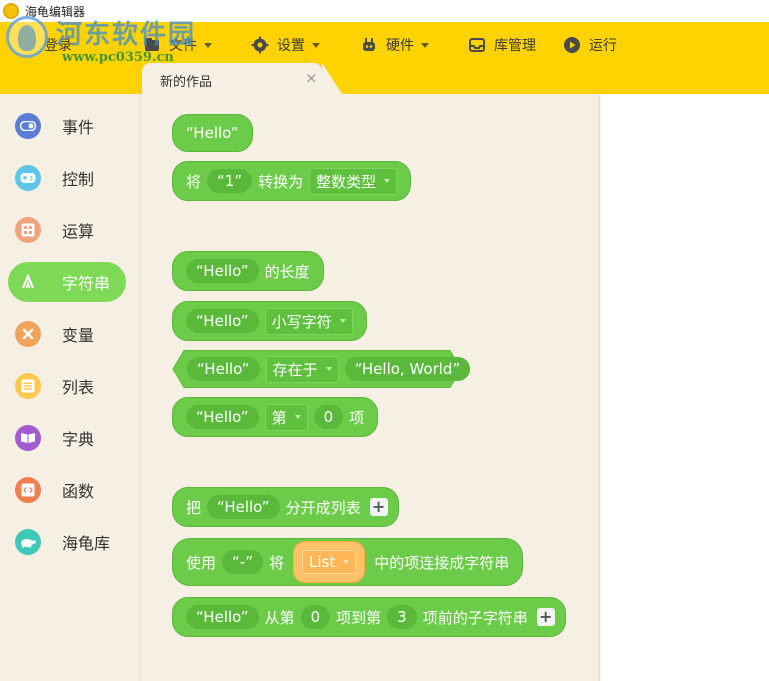 The height and width of the screenshot is (681, 769). Describe the element at coordinates (242, 78) in the screenshot. I see `tab-new-work: 新的作品 ×` at that location.